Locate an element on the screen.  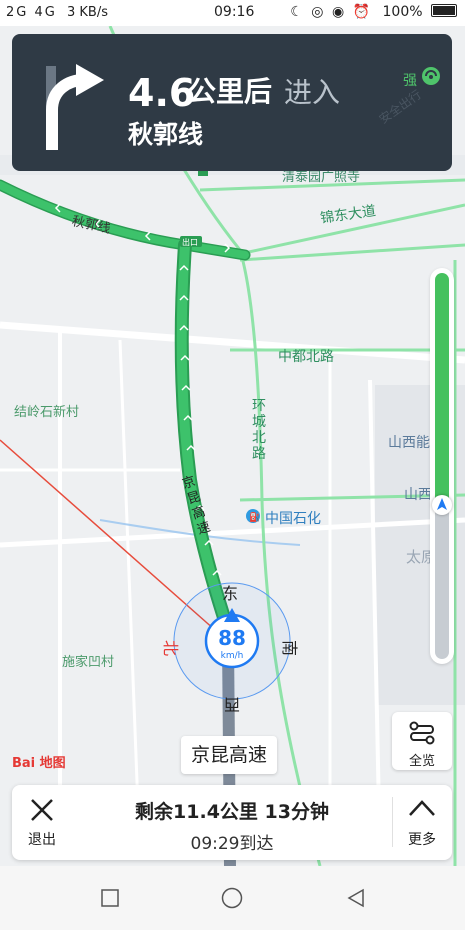
status-bar: 2G 4G 3 KB/s 09:16 ☾ ◎ ◉ ⏰ 100% is located at coordinates (232, 13).